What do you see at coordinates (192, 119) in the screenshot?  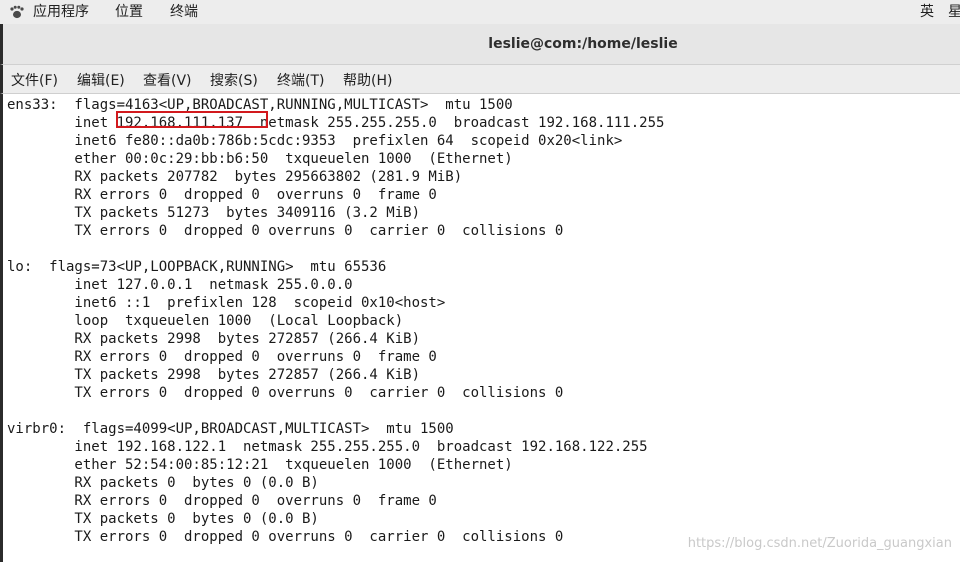 I see `ip-highlight-box` at bounding box center [192, 119].